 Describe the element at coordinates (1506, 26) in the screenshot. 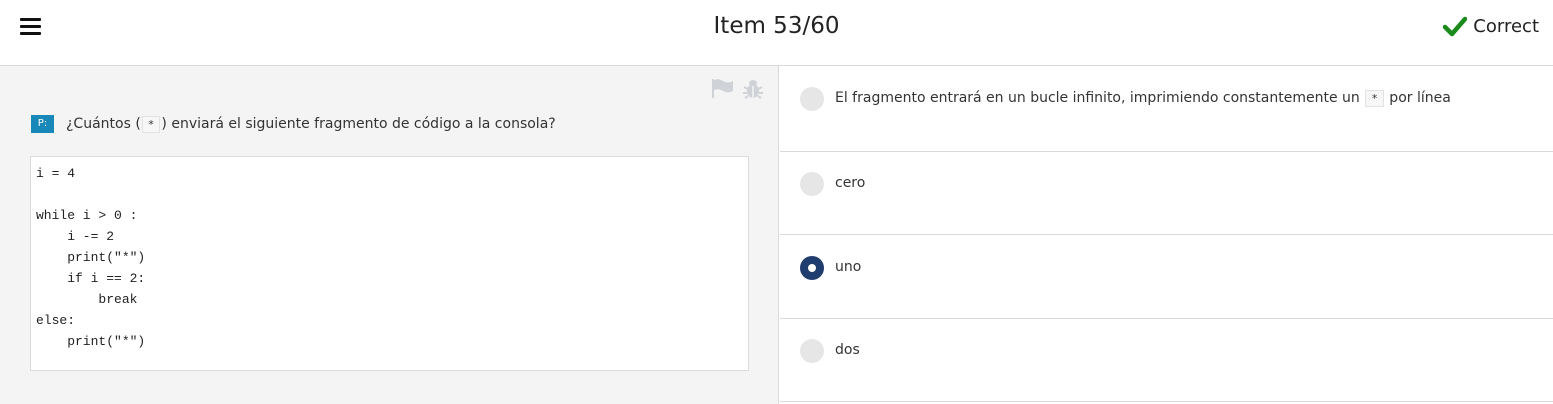

I see `status-label: Correct` at that location.